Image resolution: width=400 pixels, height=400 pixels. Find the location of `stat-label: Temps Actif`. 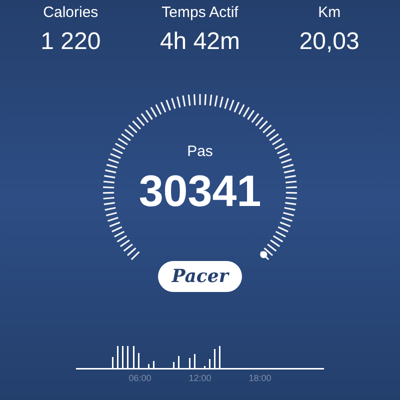

stat-label: Temps Actif is located at coordinates (200, 13).